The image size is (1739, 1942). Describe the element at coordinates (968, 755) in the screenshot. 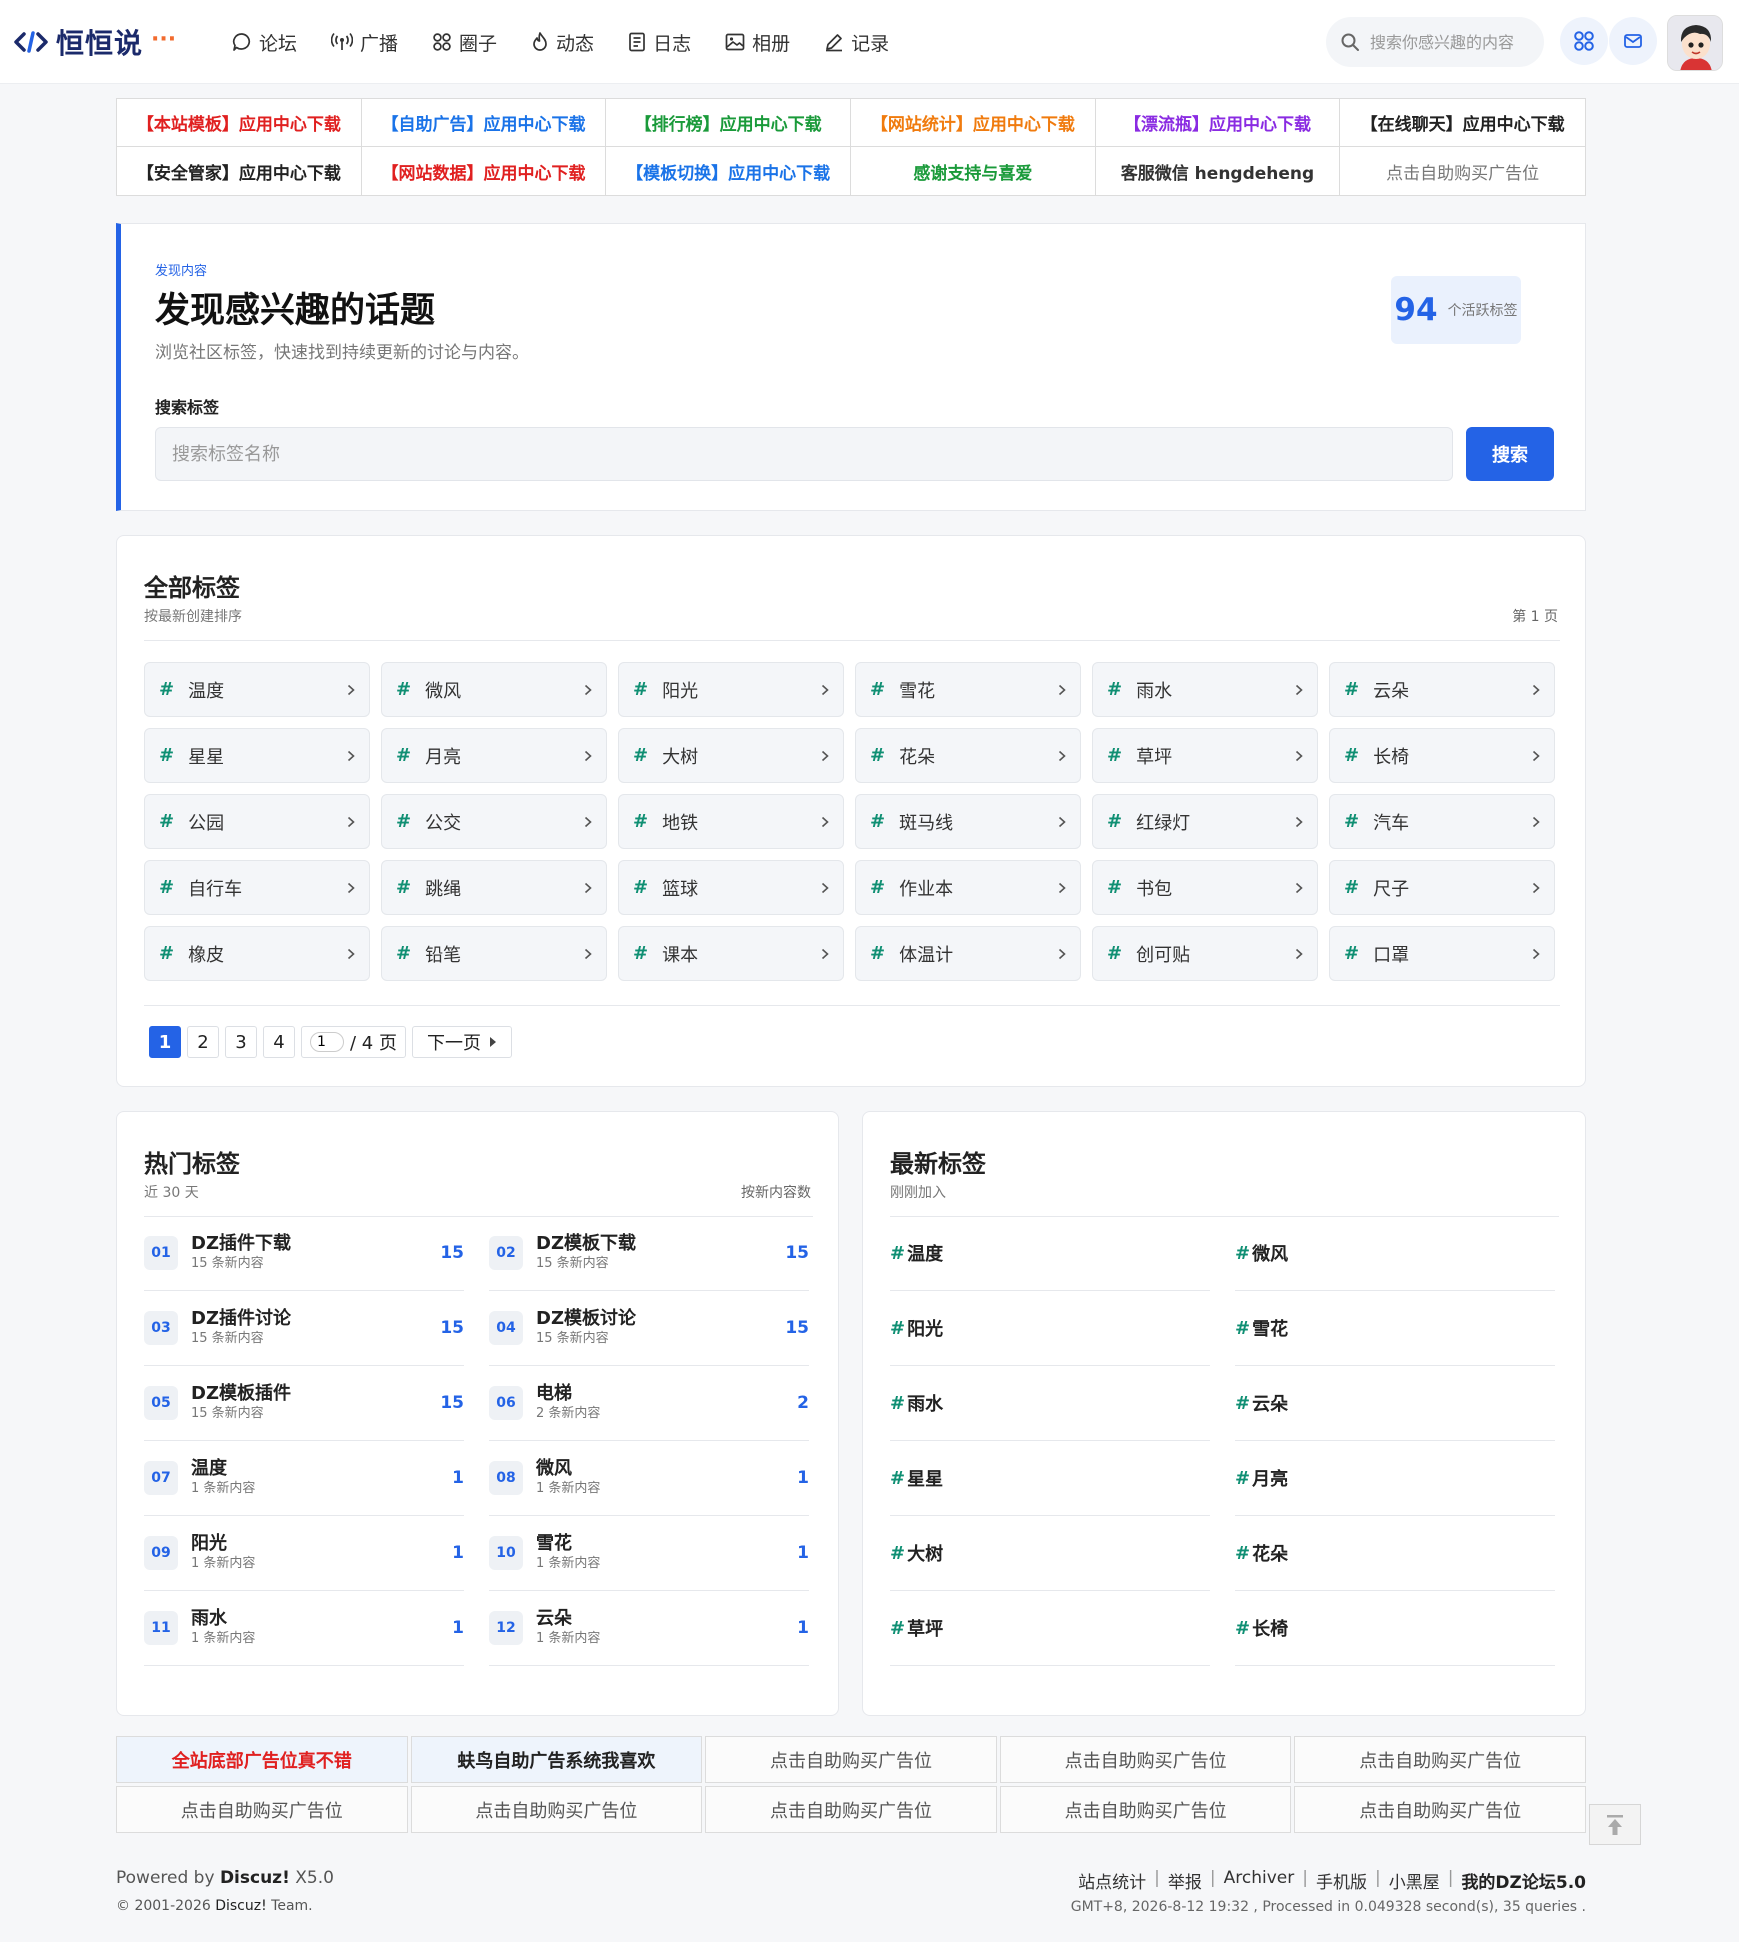

I see `tag-card: # 花朵` at that location.